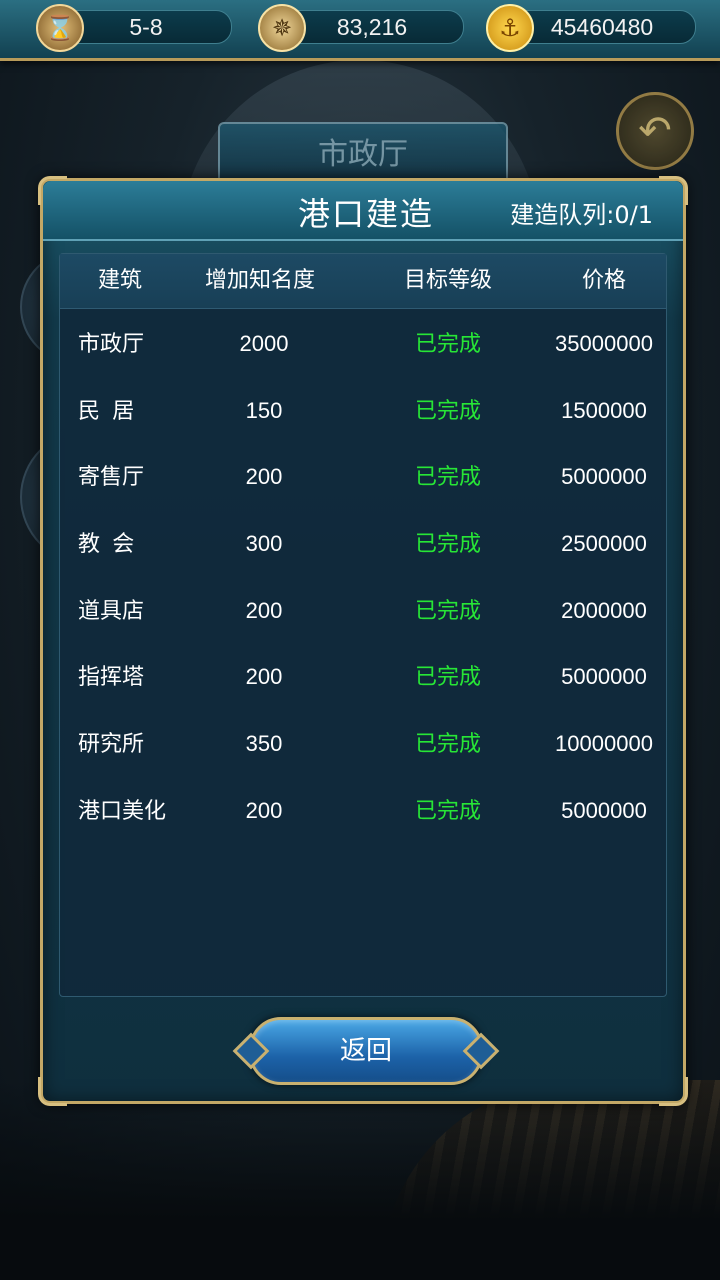 Image resolution: width=720 pixels, height=1280 pixels. Describe the element at coordinates (363, 677) in the screenshot. I see `table-row: 指挥塔 200 已完成 5000000` at that location.